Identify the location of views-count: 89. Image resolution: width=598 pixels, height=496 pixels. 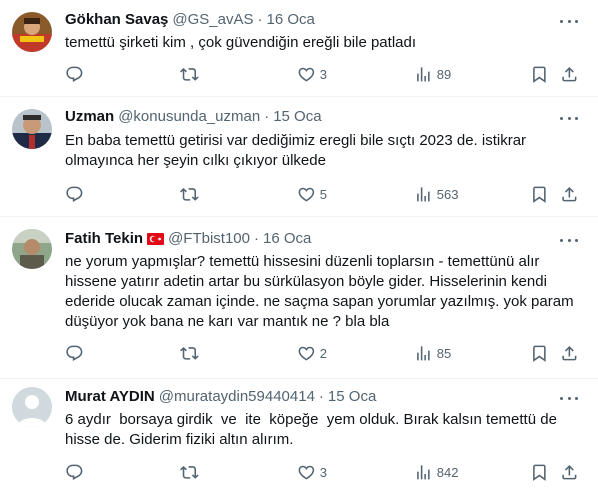
(444, 74).